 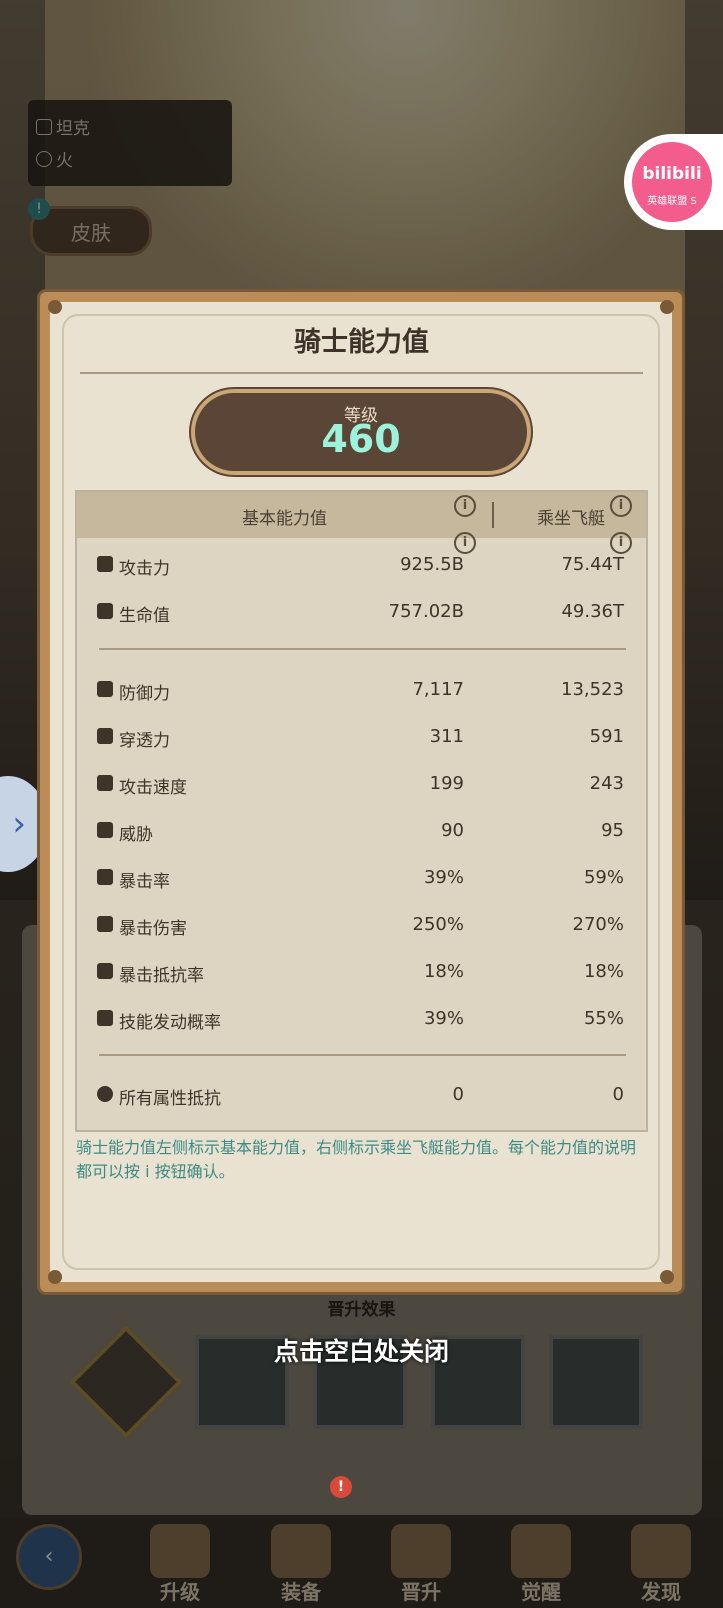 I want to click on skill-trigger-icon, so click(x=105, y=1018).